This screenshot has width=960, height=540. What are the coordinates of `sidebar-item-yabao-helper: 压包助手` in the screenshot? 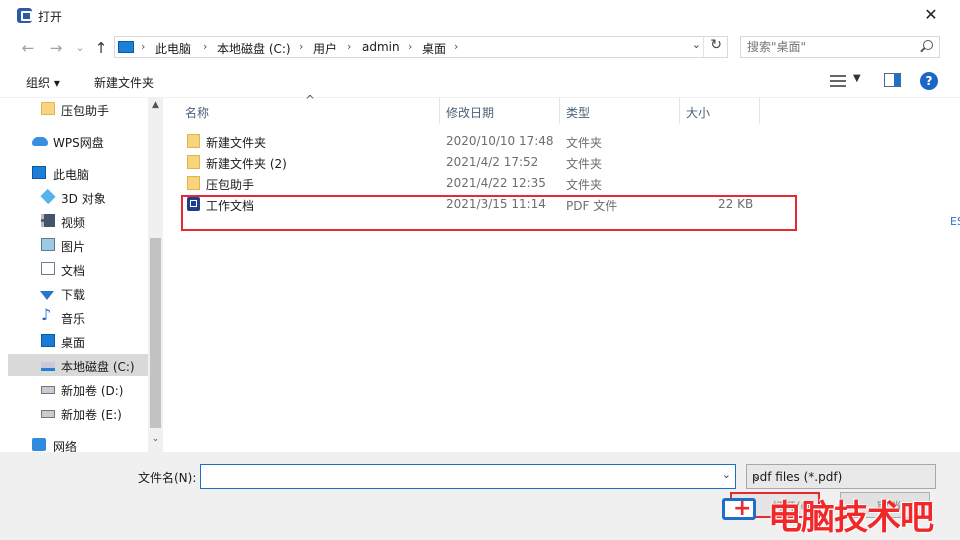 It's located at (78, 109).